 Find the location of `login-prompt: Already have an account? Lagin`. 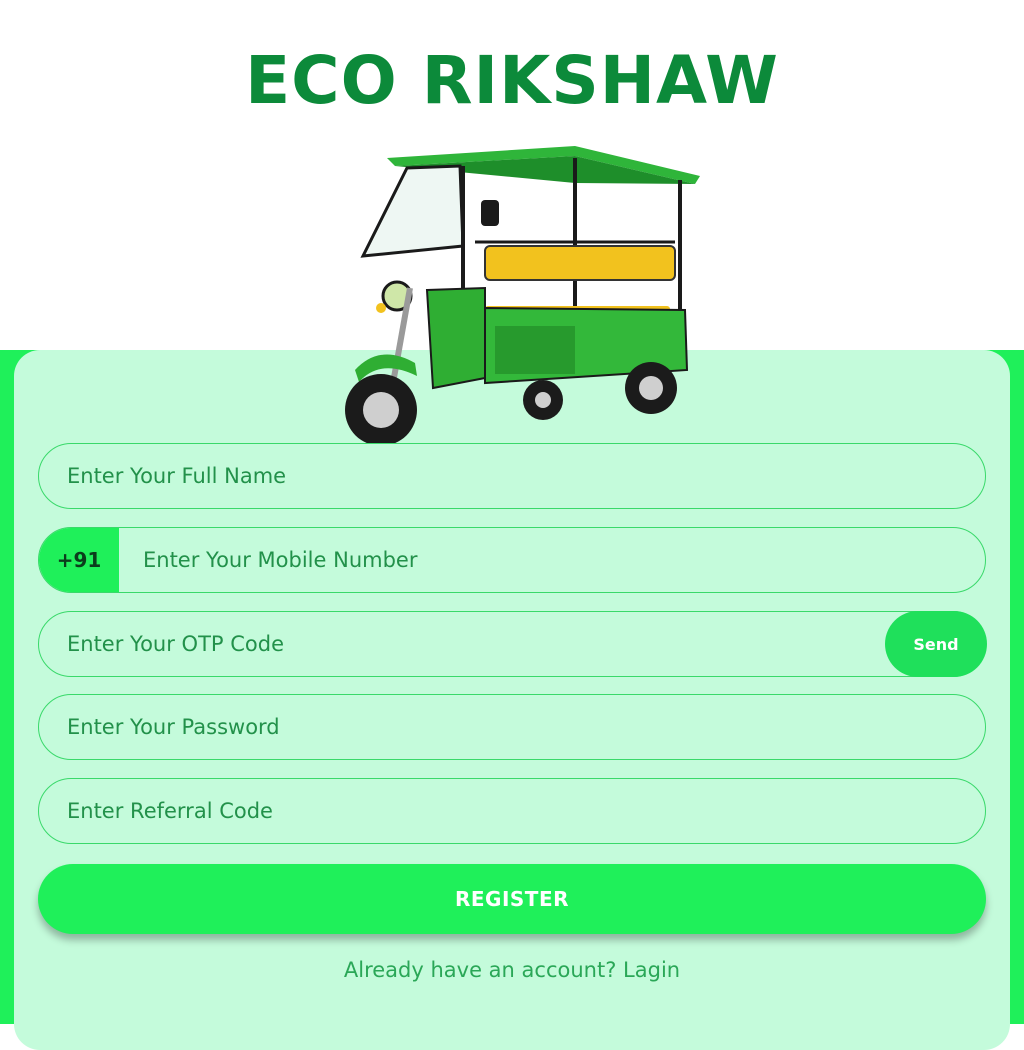

login-prompt: Already have an account? Lagin is located at coordinates (512, 970).